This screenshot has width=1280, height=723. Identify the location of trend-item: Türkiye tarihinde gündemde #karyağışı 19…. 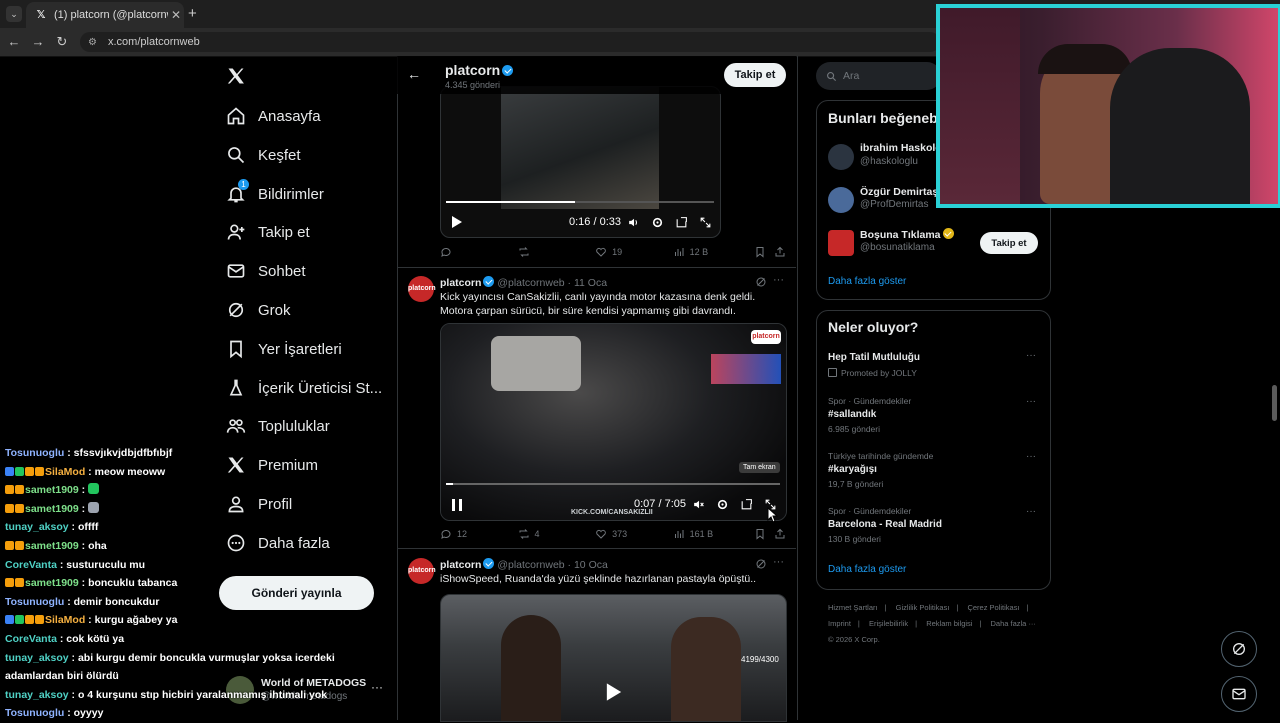
(933, 471).